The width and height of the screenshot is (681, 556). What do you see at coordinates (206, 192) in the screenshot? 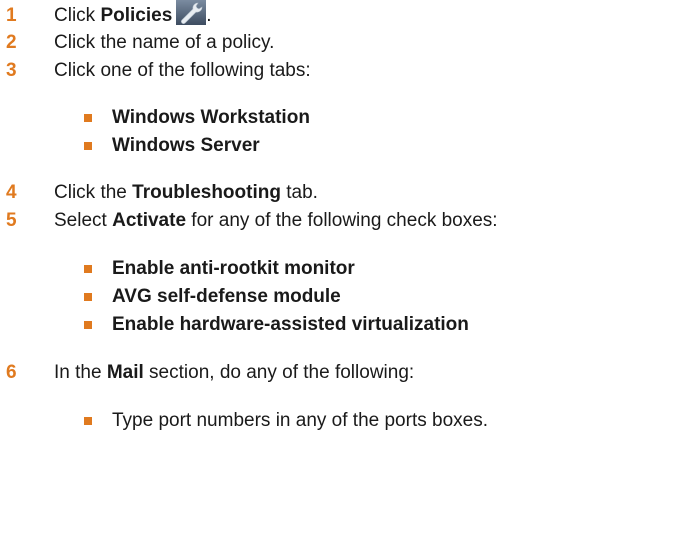
I see `troubleshooting-label: Troubleshooting` at bounding box center [206, 192].